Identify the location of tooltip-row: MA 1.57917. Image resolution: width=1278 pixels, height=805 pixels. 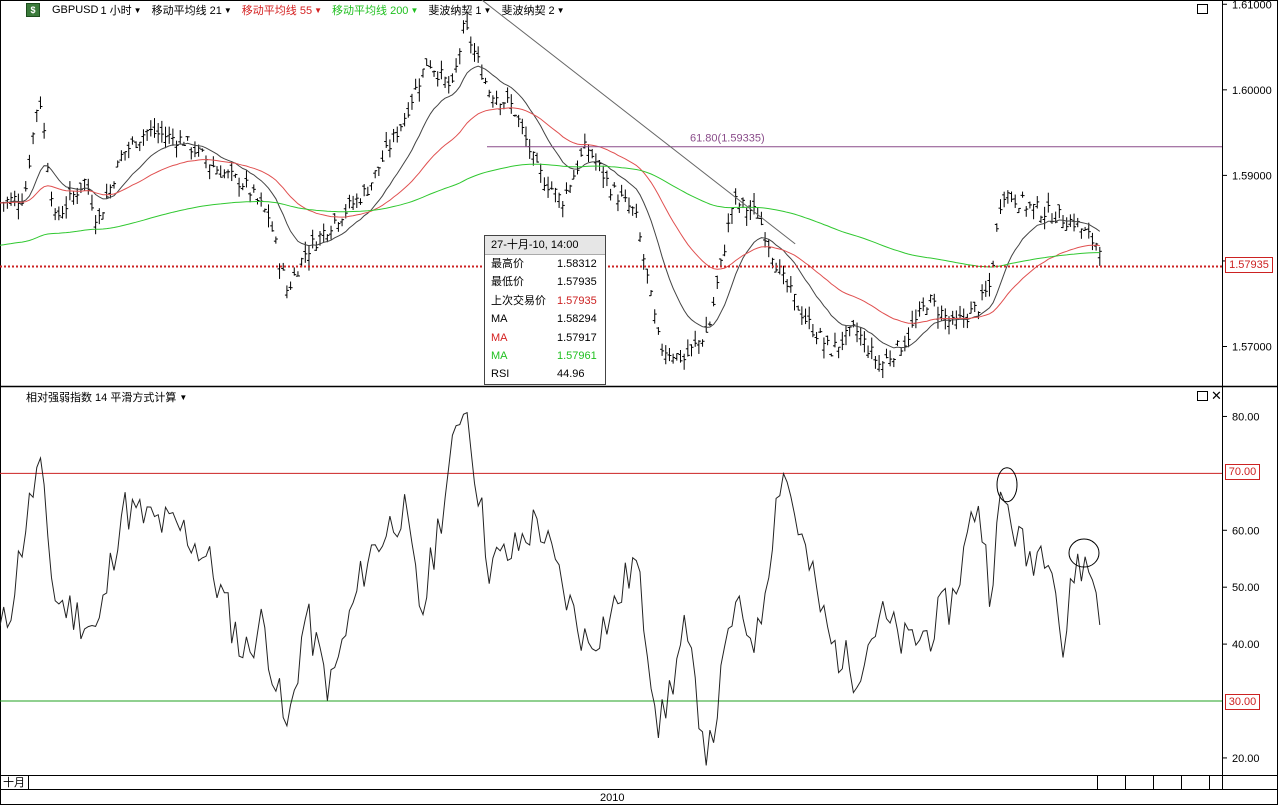
(545, 338).